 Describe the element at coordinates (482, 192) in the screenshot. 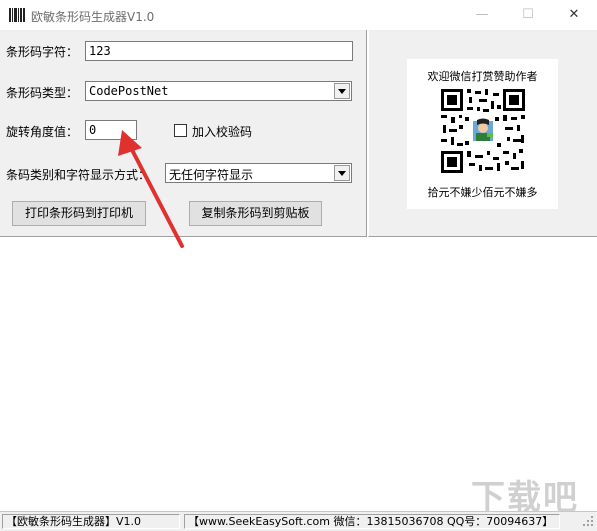

I see `donate-subcaption: 拾元不嫌少佰元不嫌多` at that location.